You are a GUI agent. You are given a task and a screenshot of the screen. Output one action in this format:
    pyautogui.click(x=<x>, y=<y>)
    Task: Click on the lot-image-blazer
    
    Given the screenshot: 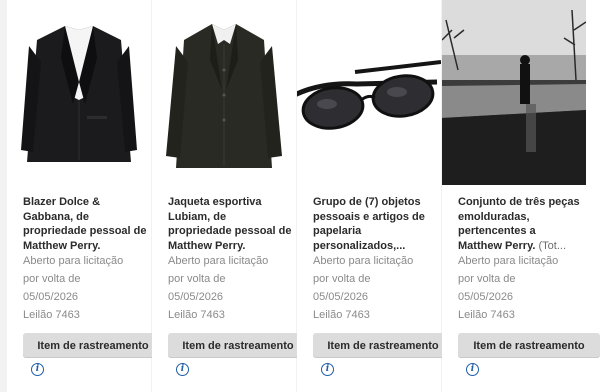 What is the action you would take?
    pyautogui.click(x=79, y=92)
    